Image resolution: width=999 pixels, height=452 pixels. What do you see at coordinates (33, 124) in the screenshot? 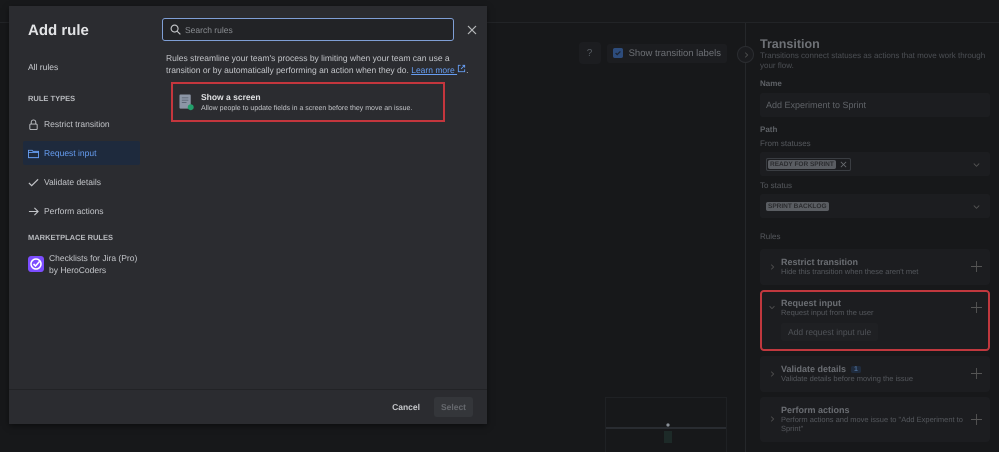
I see `lock-icon` at bounding box center [33, 124].